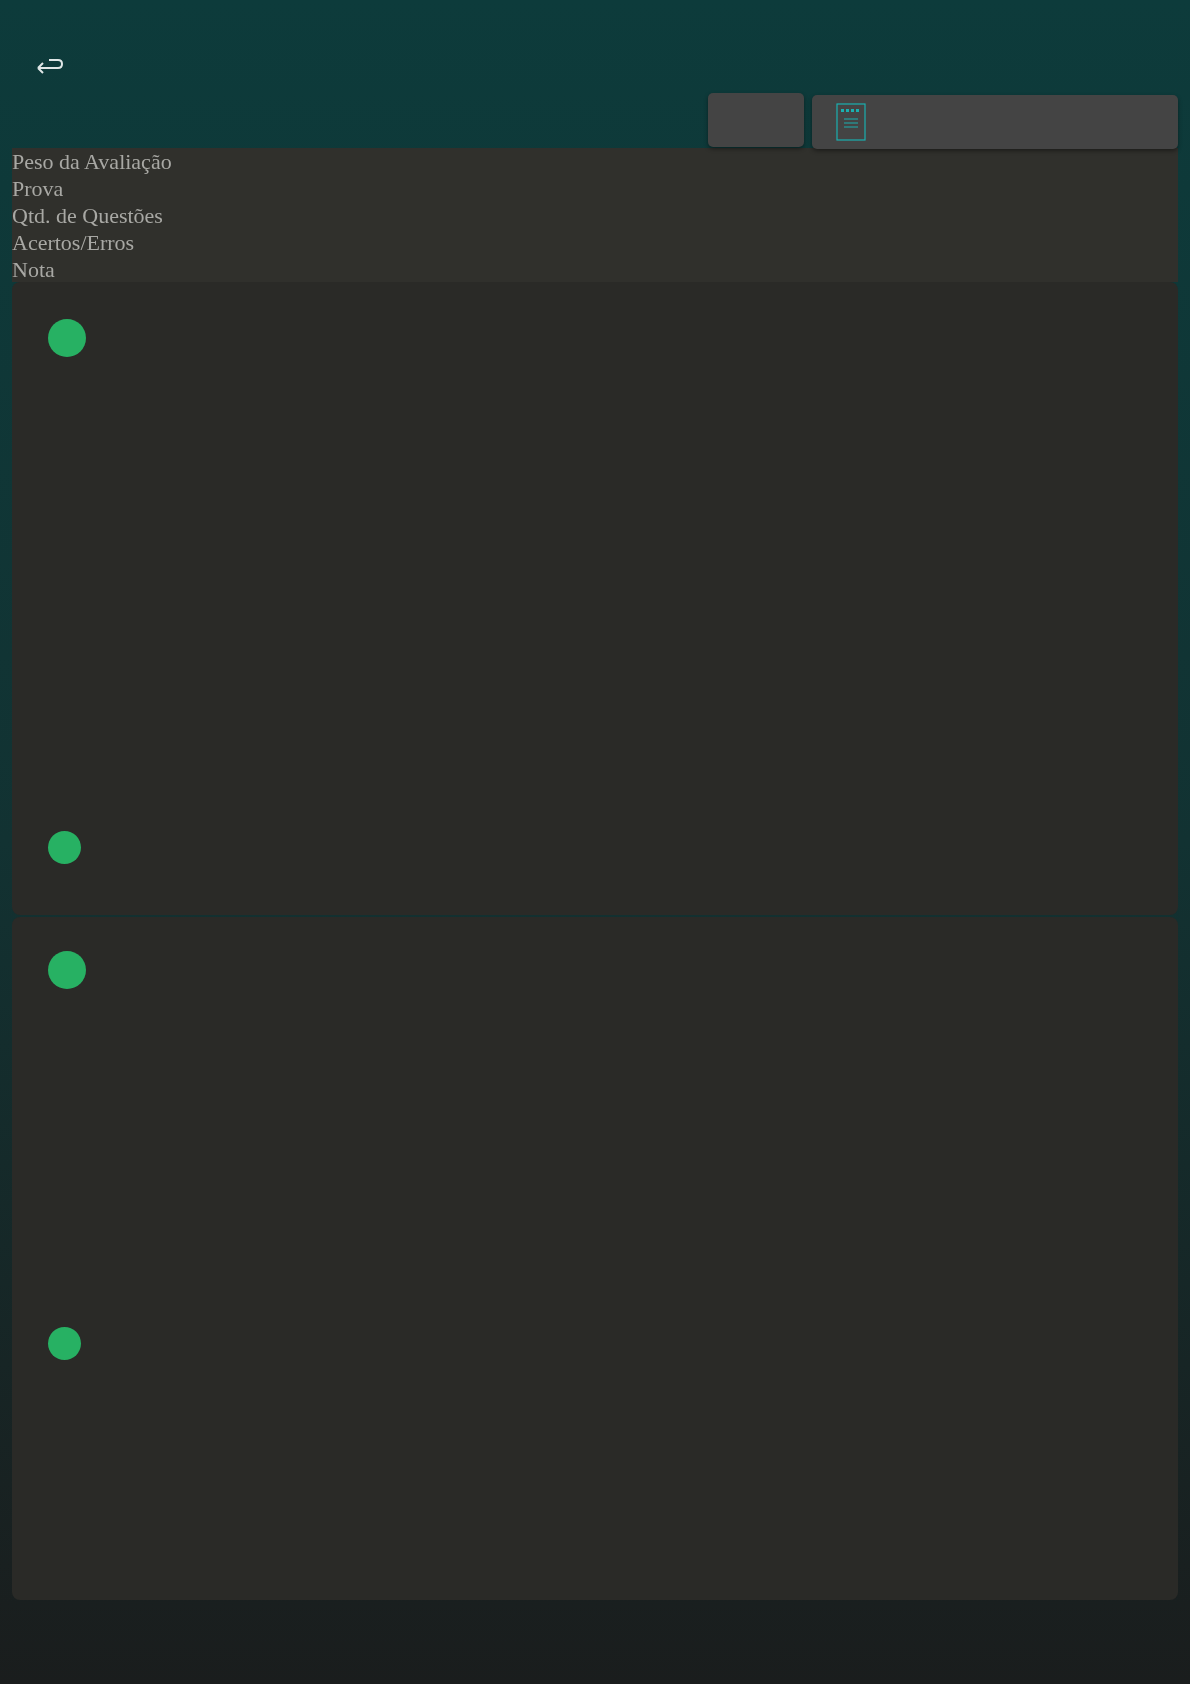 This screenshot has width=1190, height=1684. Describe the element at coordinates (38, 188) in the screenshot. I see `column-label: Prova` at that location.